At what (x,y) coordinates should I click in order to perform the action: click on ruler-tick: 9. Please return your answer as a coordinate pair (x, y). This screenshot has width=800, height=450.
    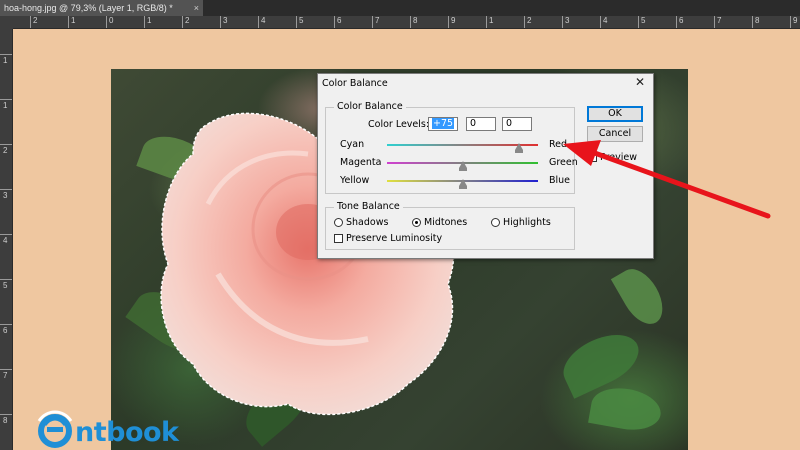
    Looking at the image, I should click on (793, 22).